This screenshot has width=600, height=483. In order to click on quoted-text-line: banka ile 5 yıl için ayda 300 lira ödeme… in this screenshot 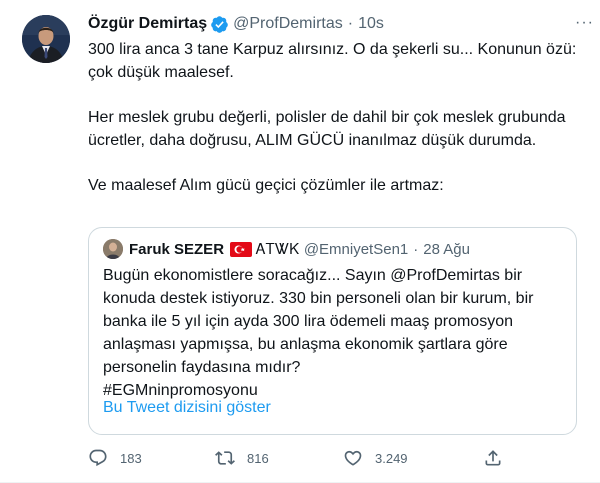, I will do `click(308, 321)`.